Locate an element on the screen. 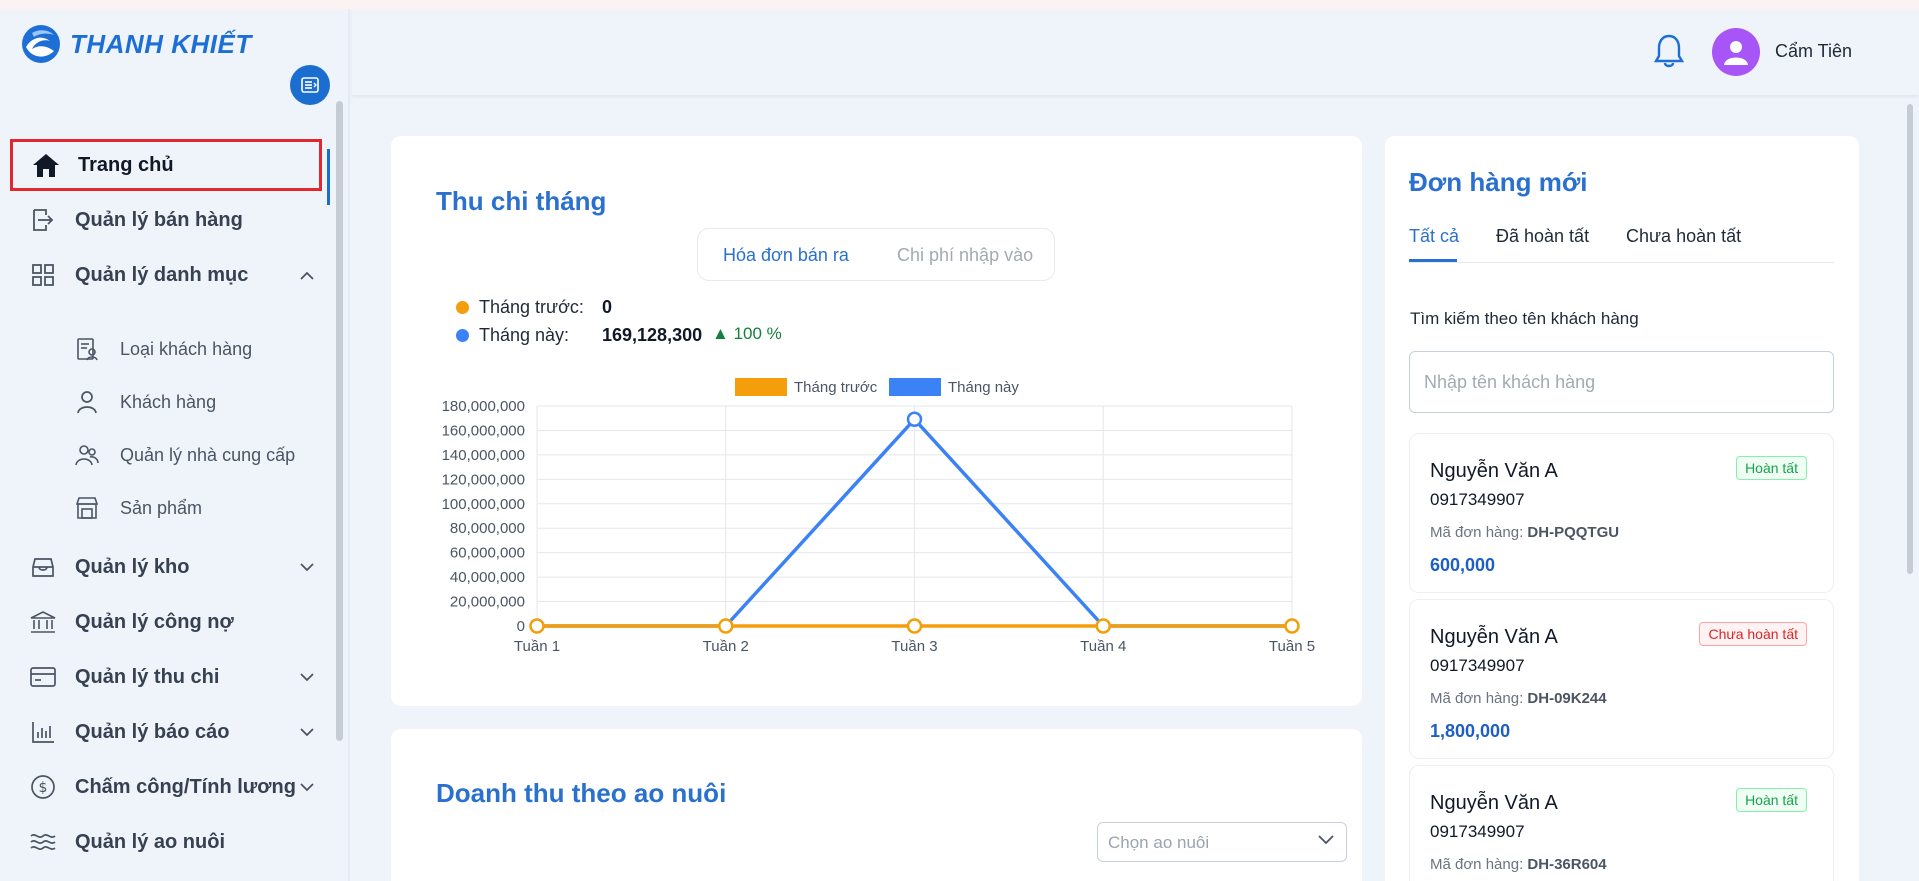  sidebar-subitem-suppliers: Quản lý nhà cung cấp is located at coordinates (195, 455).